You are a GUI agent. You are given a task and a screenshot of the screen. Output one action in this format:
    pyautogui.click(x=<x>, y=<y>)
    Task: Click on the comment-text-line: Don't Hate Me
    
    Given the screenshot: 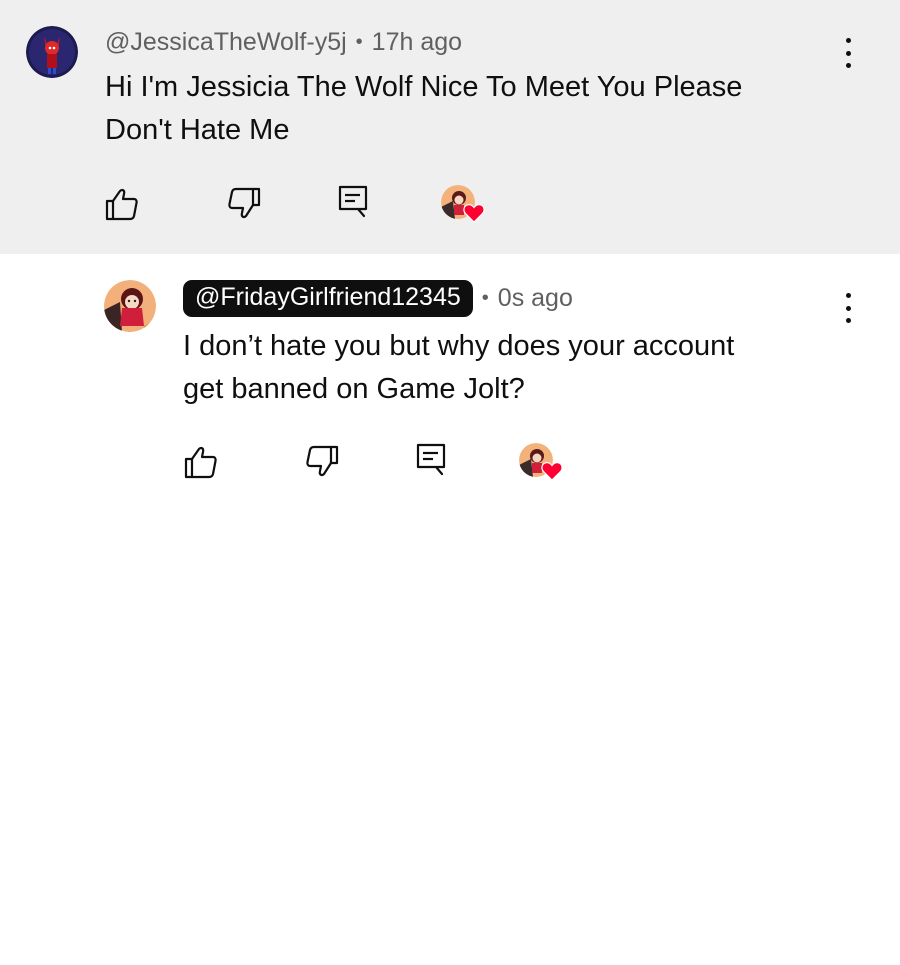 What is the action you would take?
    pyautogui.click(x=197, y=130)
    